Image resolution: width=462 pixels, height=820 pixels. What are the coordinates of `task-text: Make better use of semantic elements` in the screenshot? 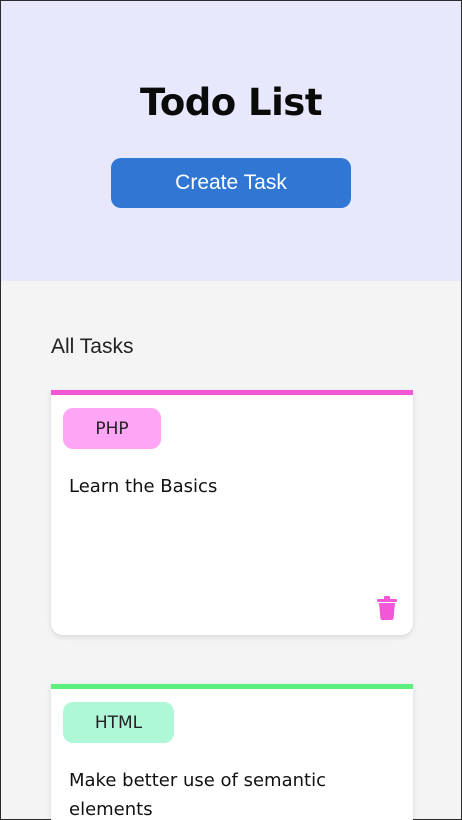 It's located at (197, 795).